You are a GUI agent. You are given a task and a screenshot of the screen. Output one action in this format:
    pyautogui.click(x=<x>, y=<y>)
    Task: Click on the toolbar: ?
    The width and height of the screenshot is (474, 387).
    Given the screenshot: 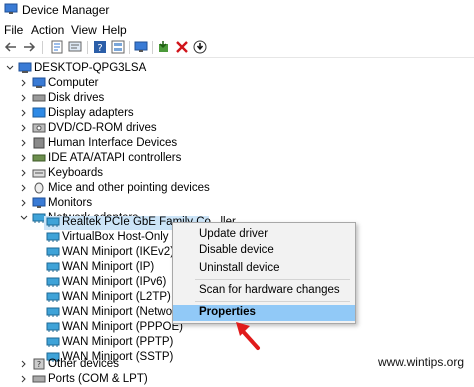 What is the action you would take?
    pyautogui.click(x=237, y=48)
    